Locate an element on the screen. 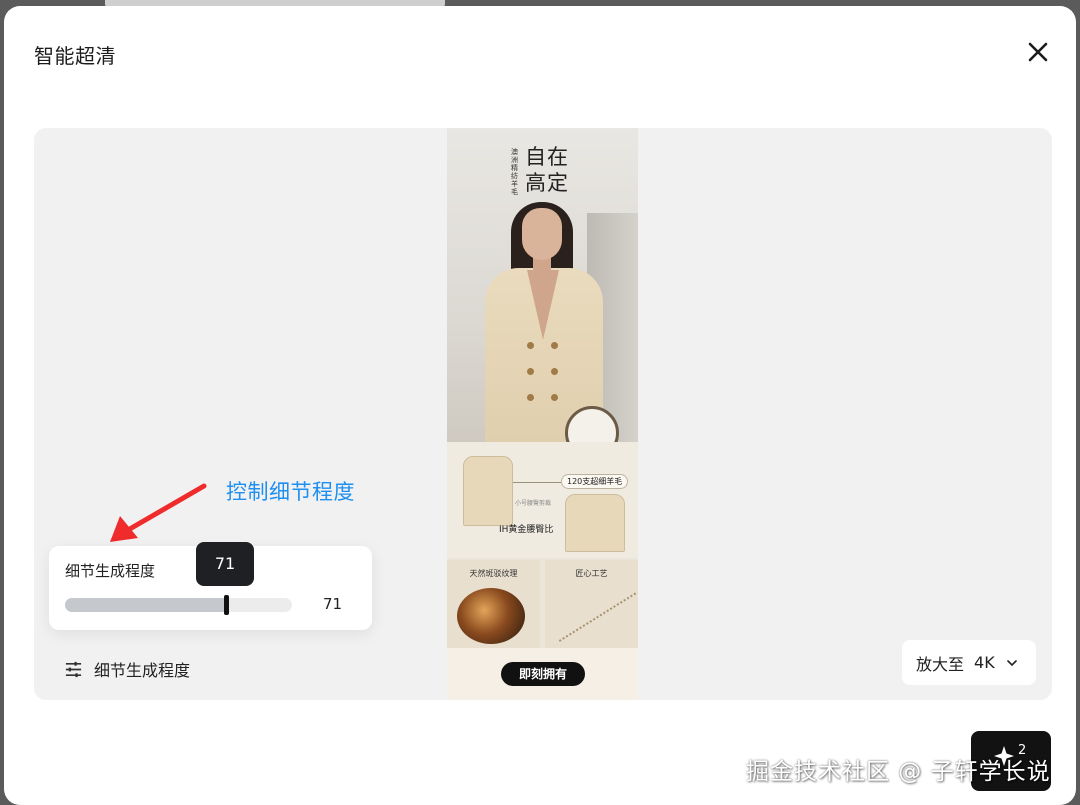 This screenshot has height=805, width=1080. annotation-label: 控制细节程度 is located at coordinates (290, 492).